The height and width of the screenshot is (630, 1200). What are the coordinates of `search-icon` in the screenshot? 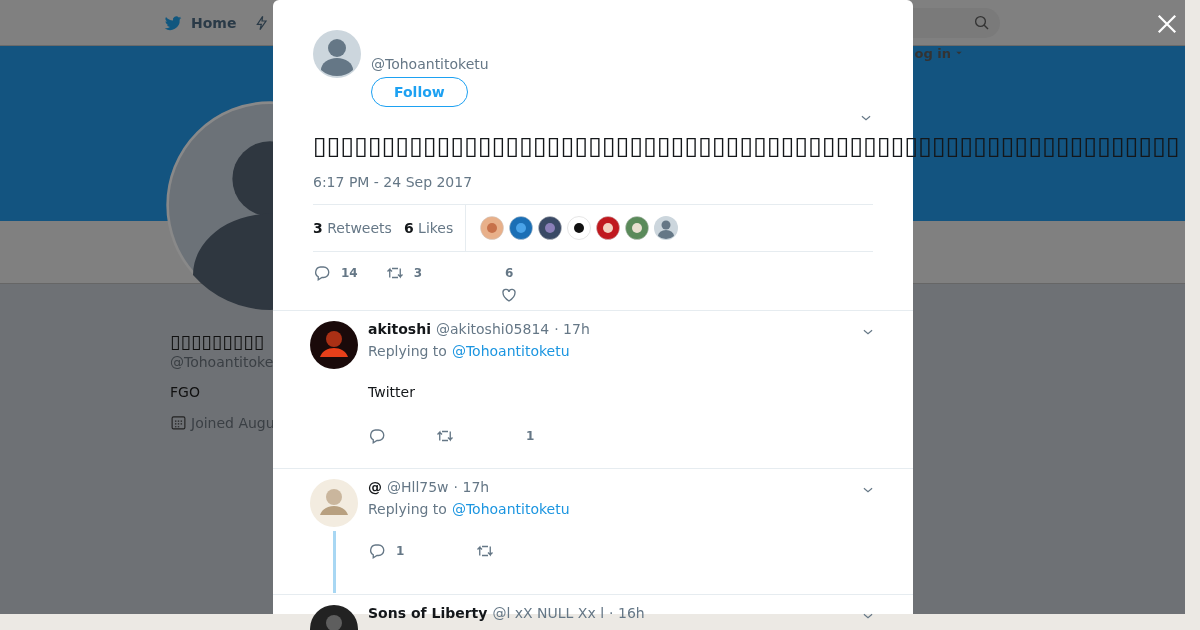 It's located at (982, 22).